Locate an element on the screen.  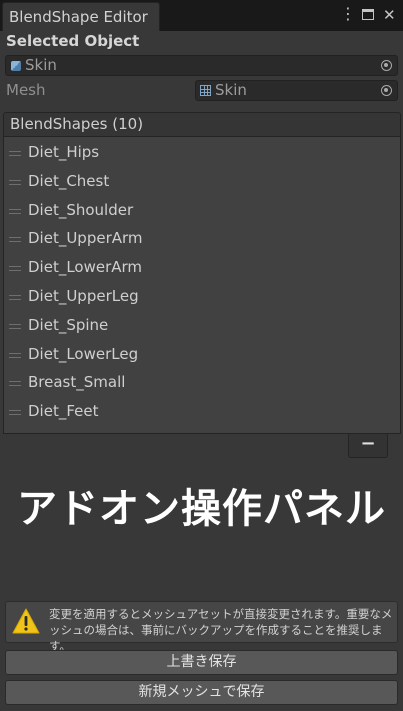
save-new-mesh-button: 新規メッシュで保存 is located at coordinates (201, 692).